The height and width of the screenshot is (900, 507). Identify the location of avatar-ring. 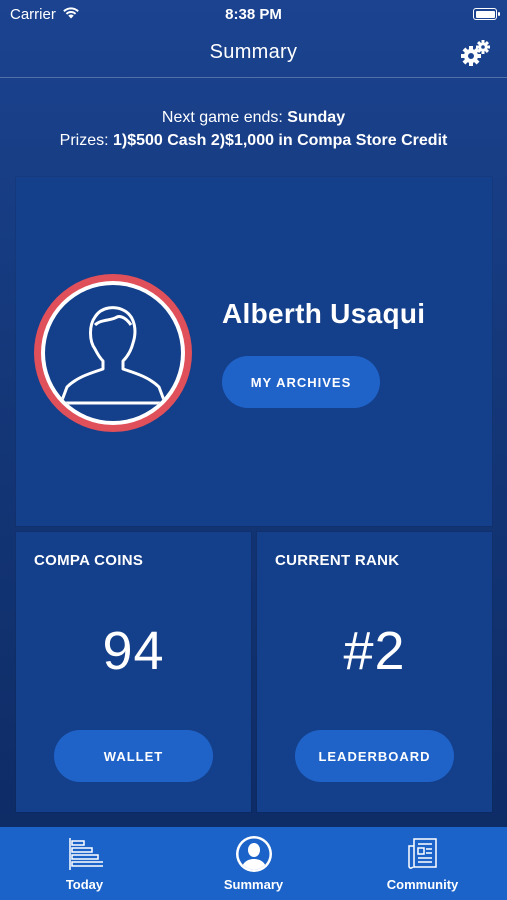
(113, 353).